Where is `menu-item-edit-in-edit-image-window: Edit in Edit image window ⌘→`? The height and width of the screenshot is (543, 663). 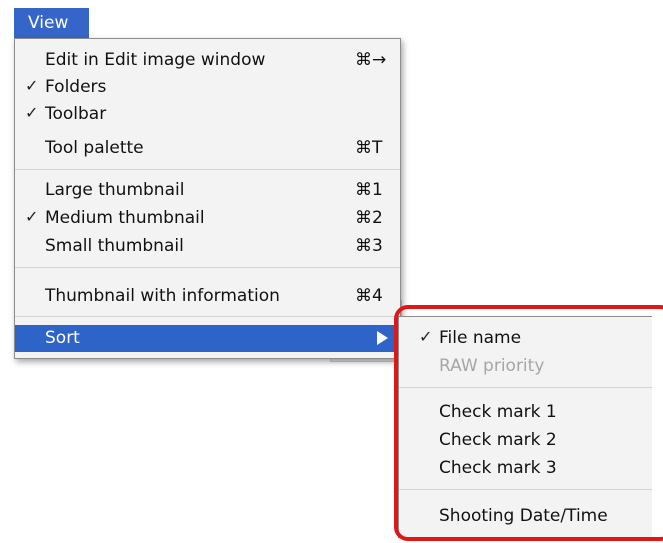
menu-item-edit-in-edit-image-window: Edit in Edit image window ⌘→ is located at coordinates (207, 60).